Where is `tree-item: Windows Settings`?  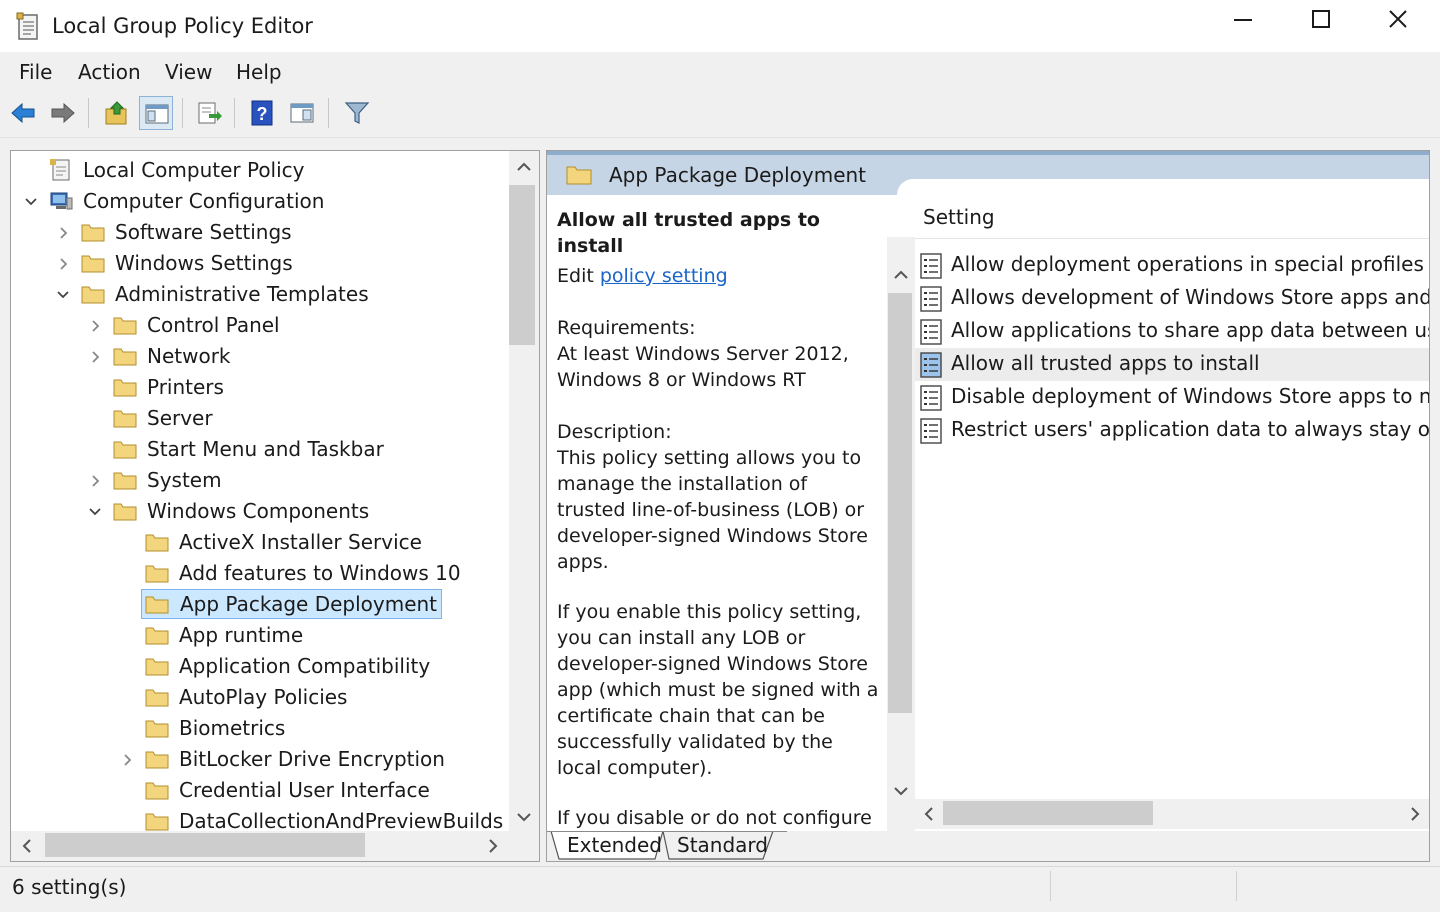 tree-item: Windows Settings is located at coordinates (261, 263).